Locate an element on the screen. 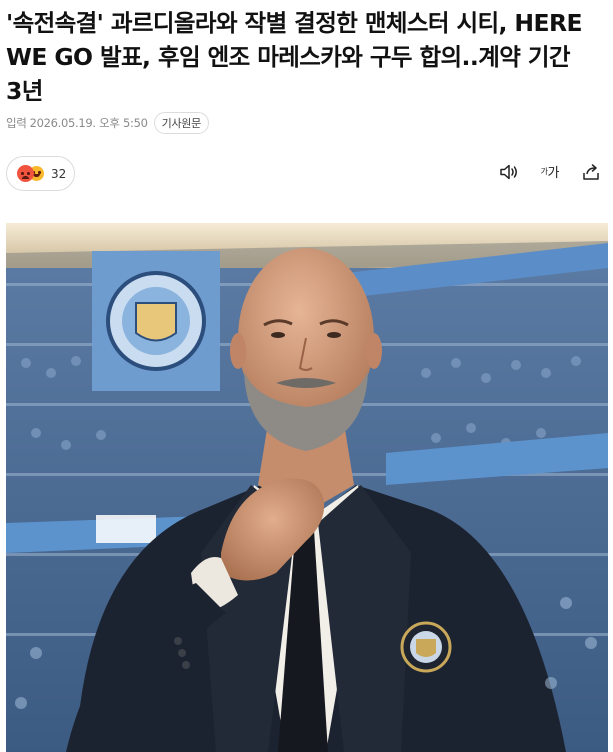 Image resolution: width=613 pixels, height=752 pixels. speaker-icon is located at coordinates (509, 172).